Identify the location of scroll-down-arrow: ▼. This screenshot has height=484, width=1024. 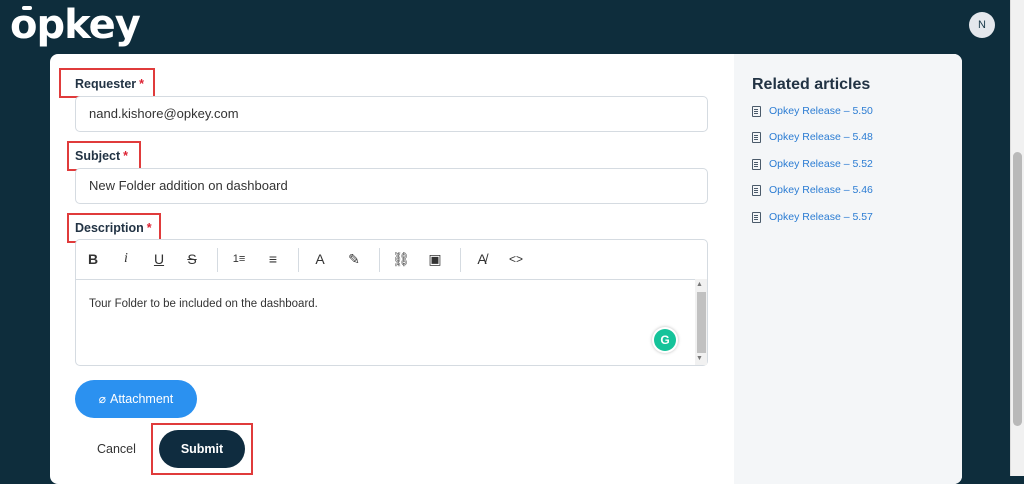
(699, 358).